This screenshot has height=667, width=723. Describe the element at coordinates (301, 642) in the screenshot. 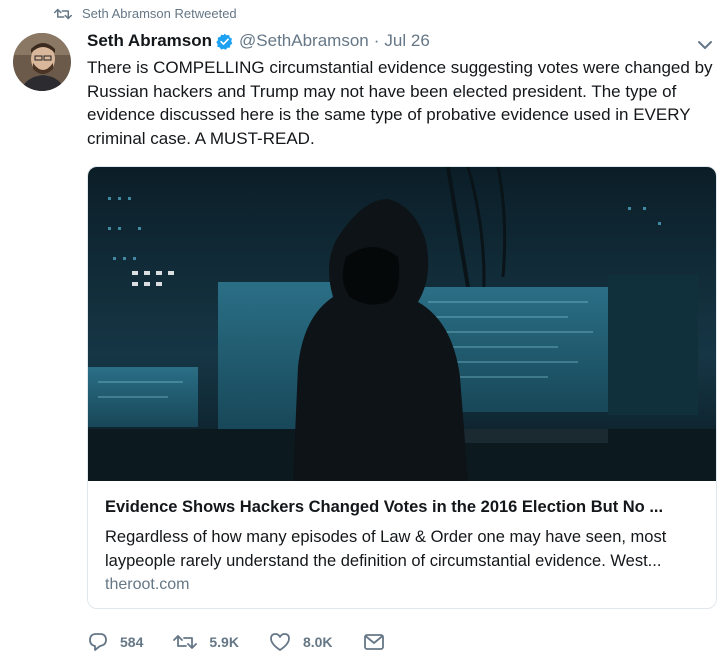

I see `like-button: 8.0K` at that location.